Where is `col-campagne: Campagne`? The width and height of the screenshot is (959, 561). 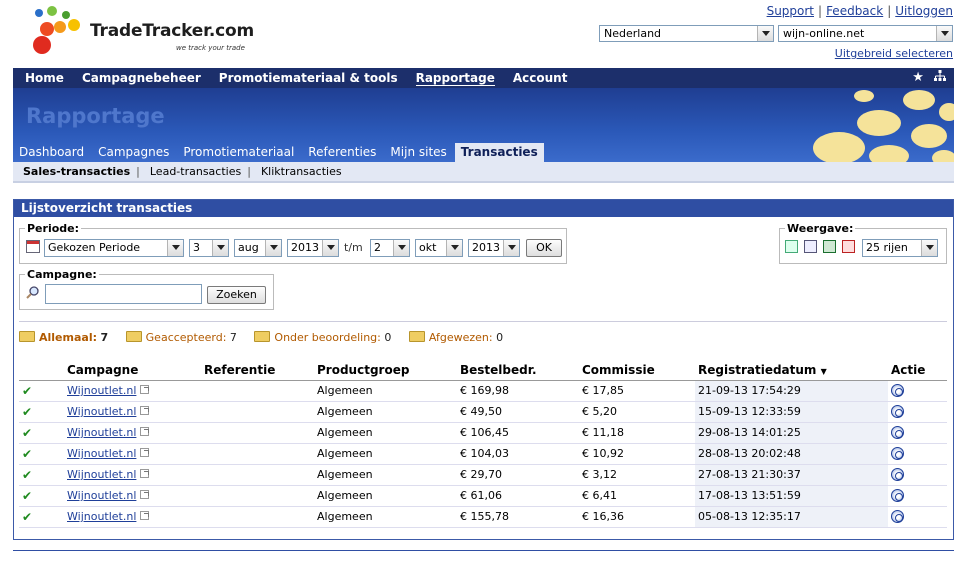 col-campagne: Campagne is located at coordinates (132, 371).